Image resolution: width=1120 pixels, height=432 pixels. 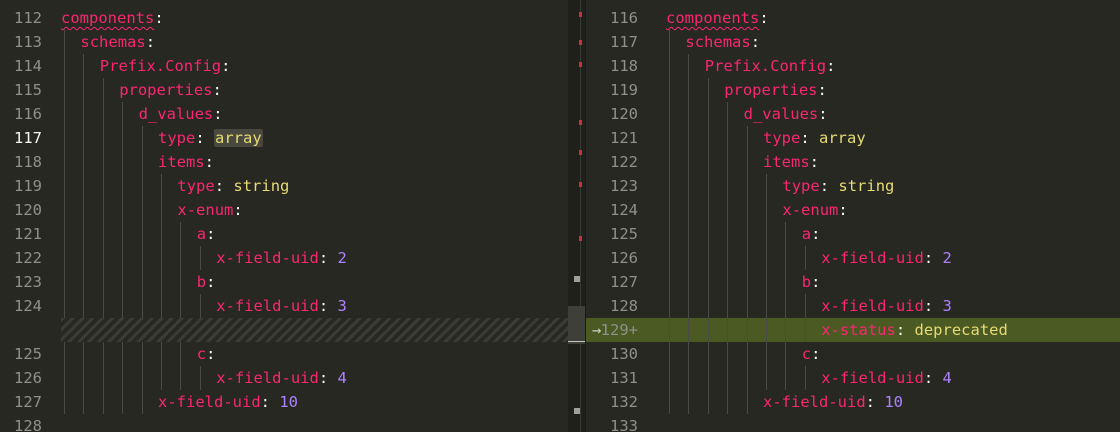 What do you see at coordinates (284, 90) in the screenshot?
I see `code-line: 115 properties:` at bounding box center [284, 90].